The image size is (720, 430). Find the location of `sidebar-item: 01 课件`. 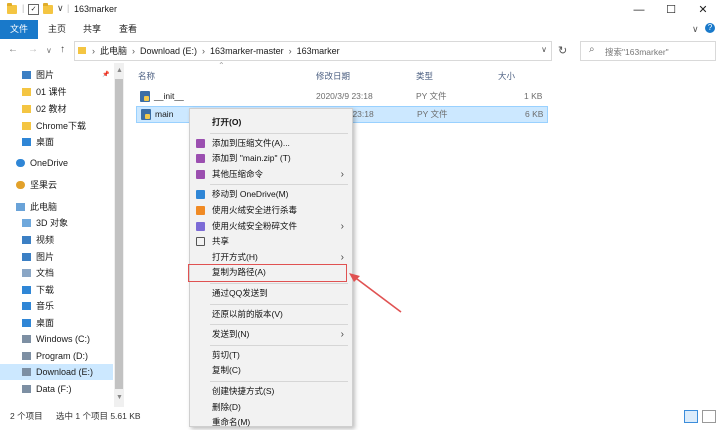

sidebar-item: 01 课件 is located at coordinates (56, 92).